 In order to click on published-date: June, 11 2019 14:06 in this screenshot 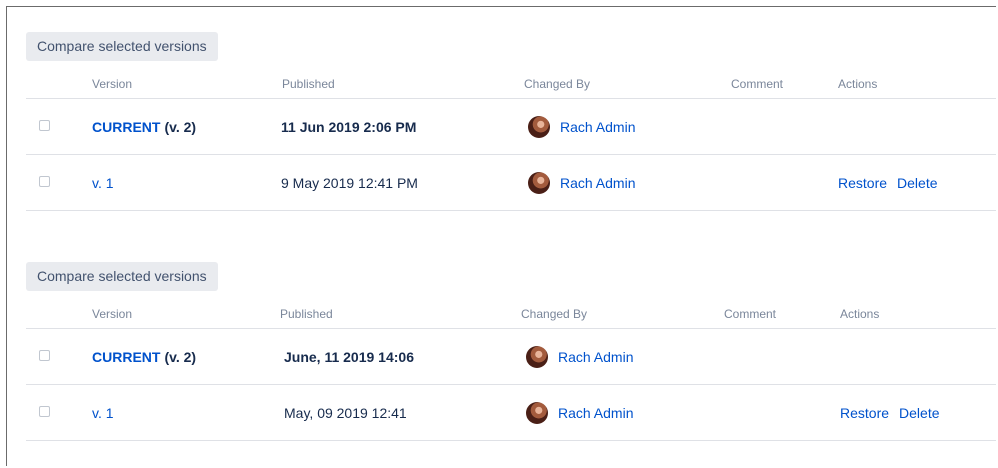, I will do `click(349, 356)`.